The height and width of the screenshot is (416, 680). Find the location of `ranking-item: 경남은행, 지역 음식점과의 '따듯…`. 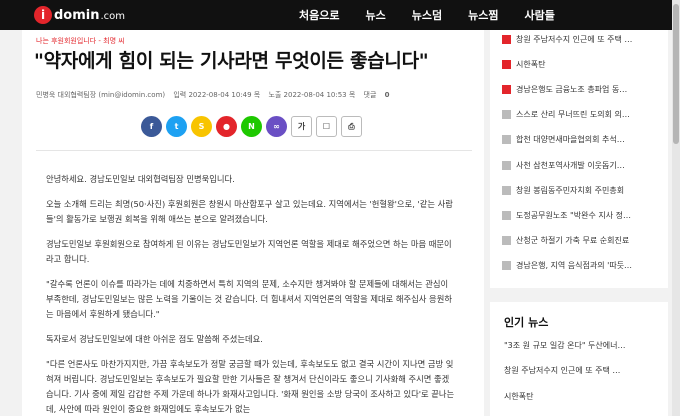

ranking-item: 경남은행, 지역 음식점과의 '따듯… is located at coordinates (582, 266).